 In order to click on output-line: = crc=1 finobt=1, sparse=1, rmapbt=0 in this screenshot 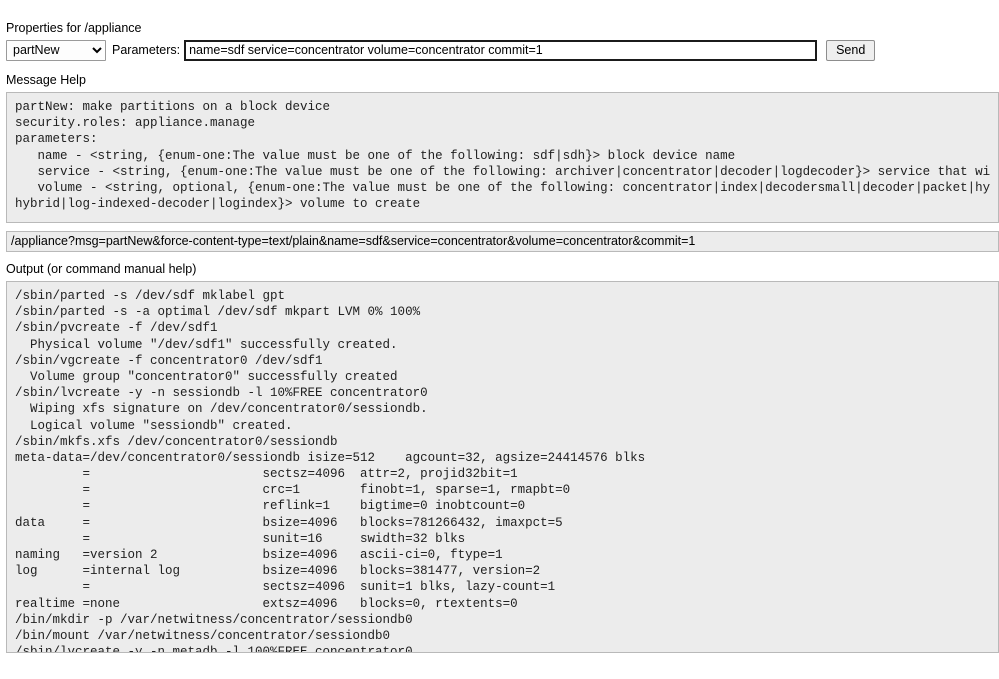, I will do `click(293, 490)`.